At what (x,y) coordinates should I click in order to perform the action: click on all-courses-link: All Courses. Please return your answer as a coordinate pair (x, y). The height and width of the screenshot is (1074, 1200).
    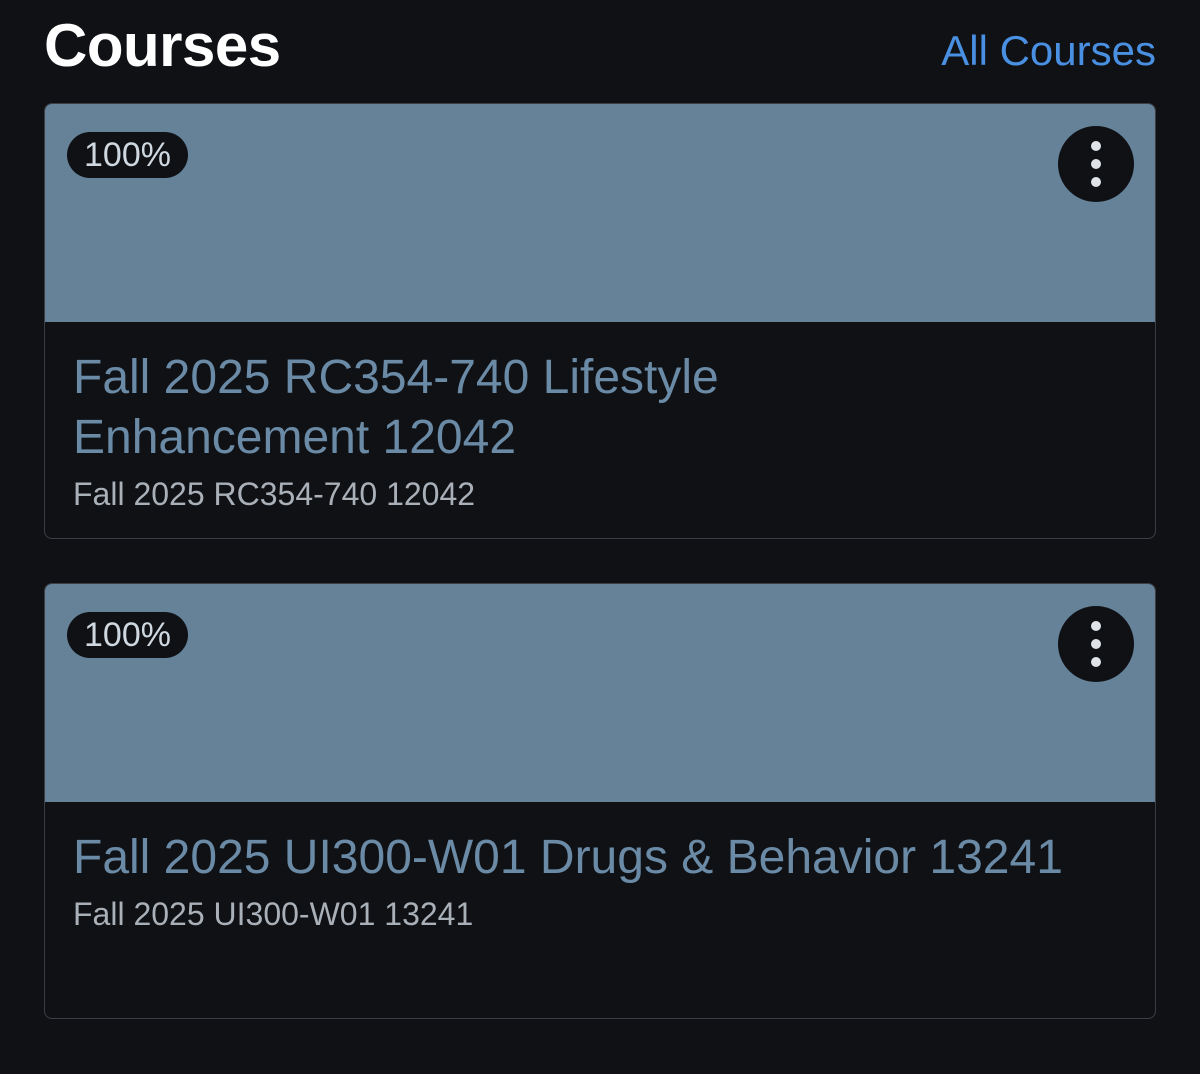
    Looking at the image, I should click on (1048, 51).